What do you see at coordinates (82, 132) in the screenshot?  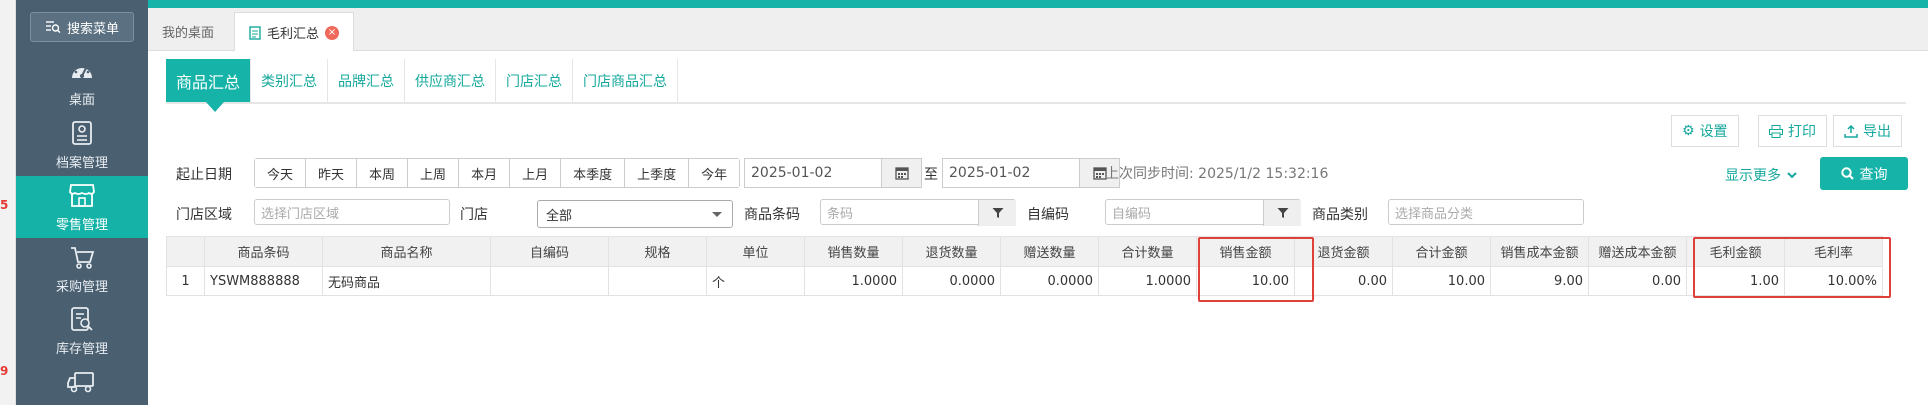 I see `archive-icon` at bounding box center [82, 132].